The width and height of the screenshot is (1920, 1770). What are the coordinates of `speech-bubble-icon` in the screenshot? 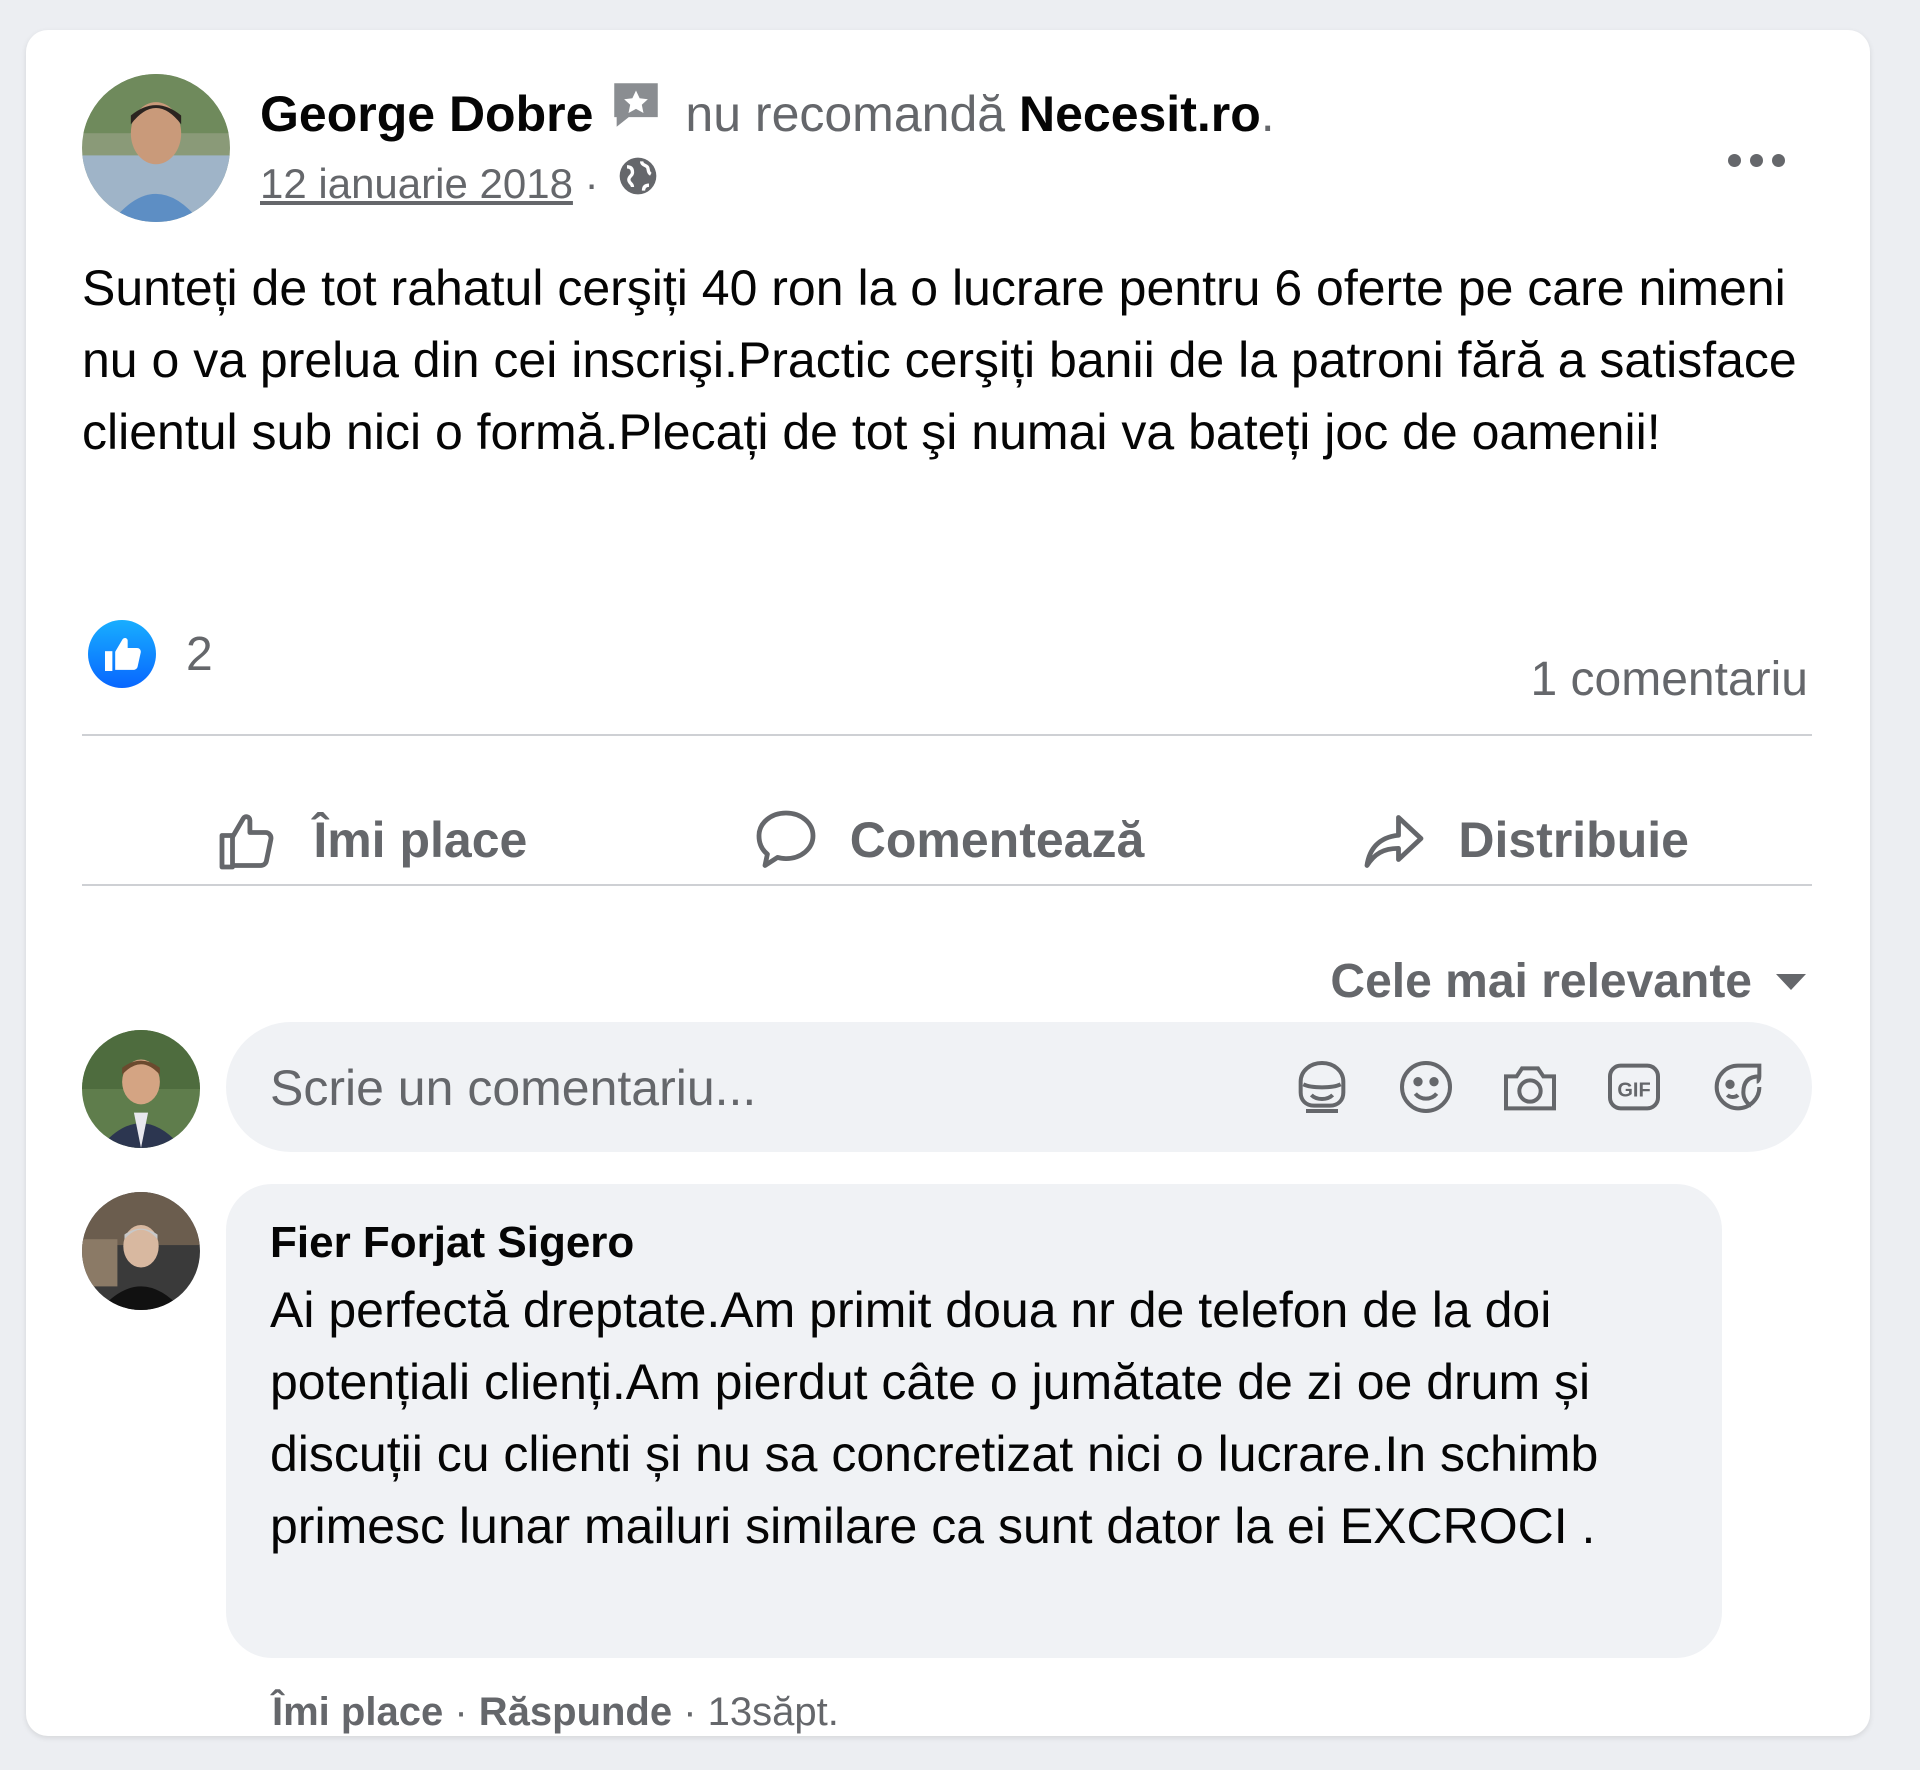 It's located at (786, 839).